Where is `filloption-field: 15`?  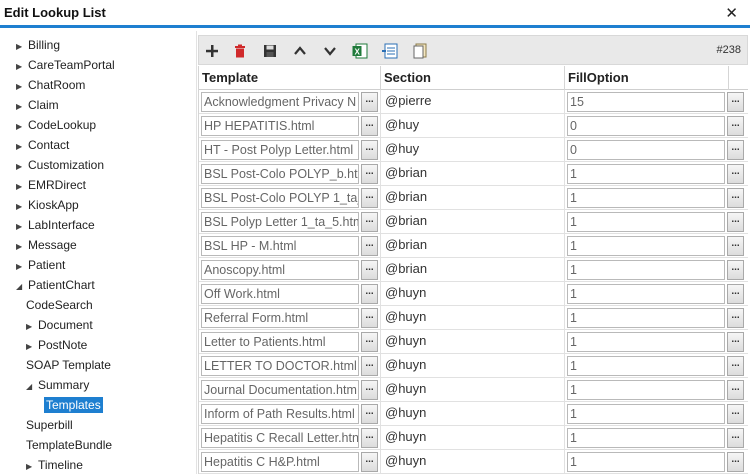 filloption-field: 15 is located at coordinates (646, 102).